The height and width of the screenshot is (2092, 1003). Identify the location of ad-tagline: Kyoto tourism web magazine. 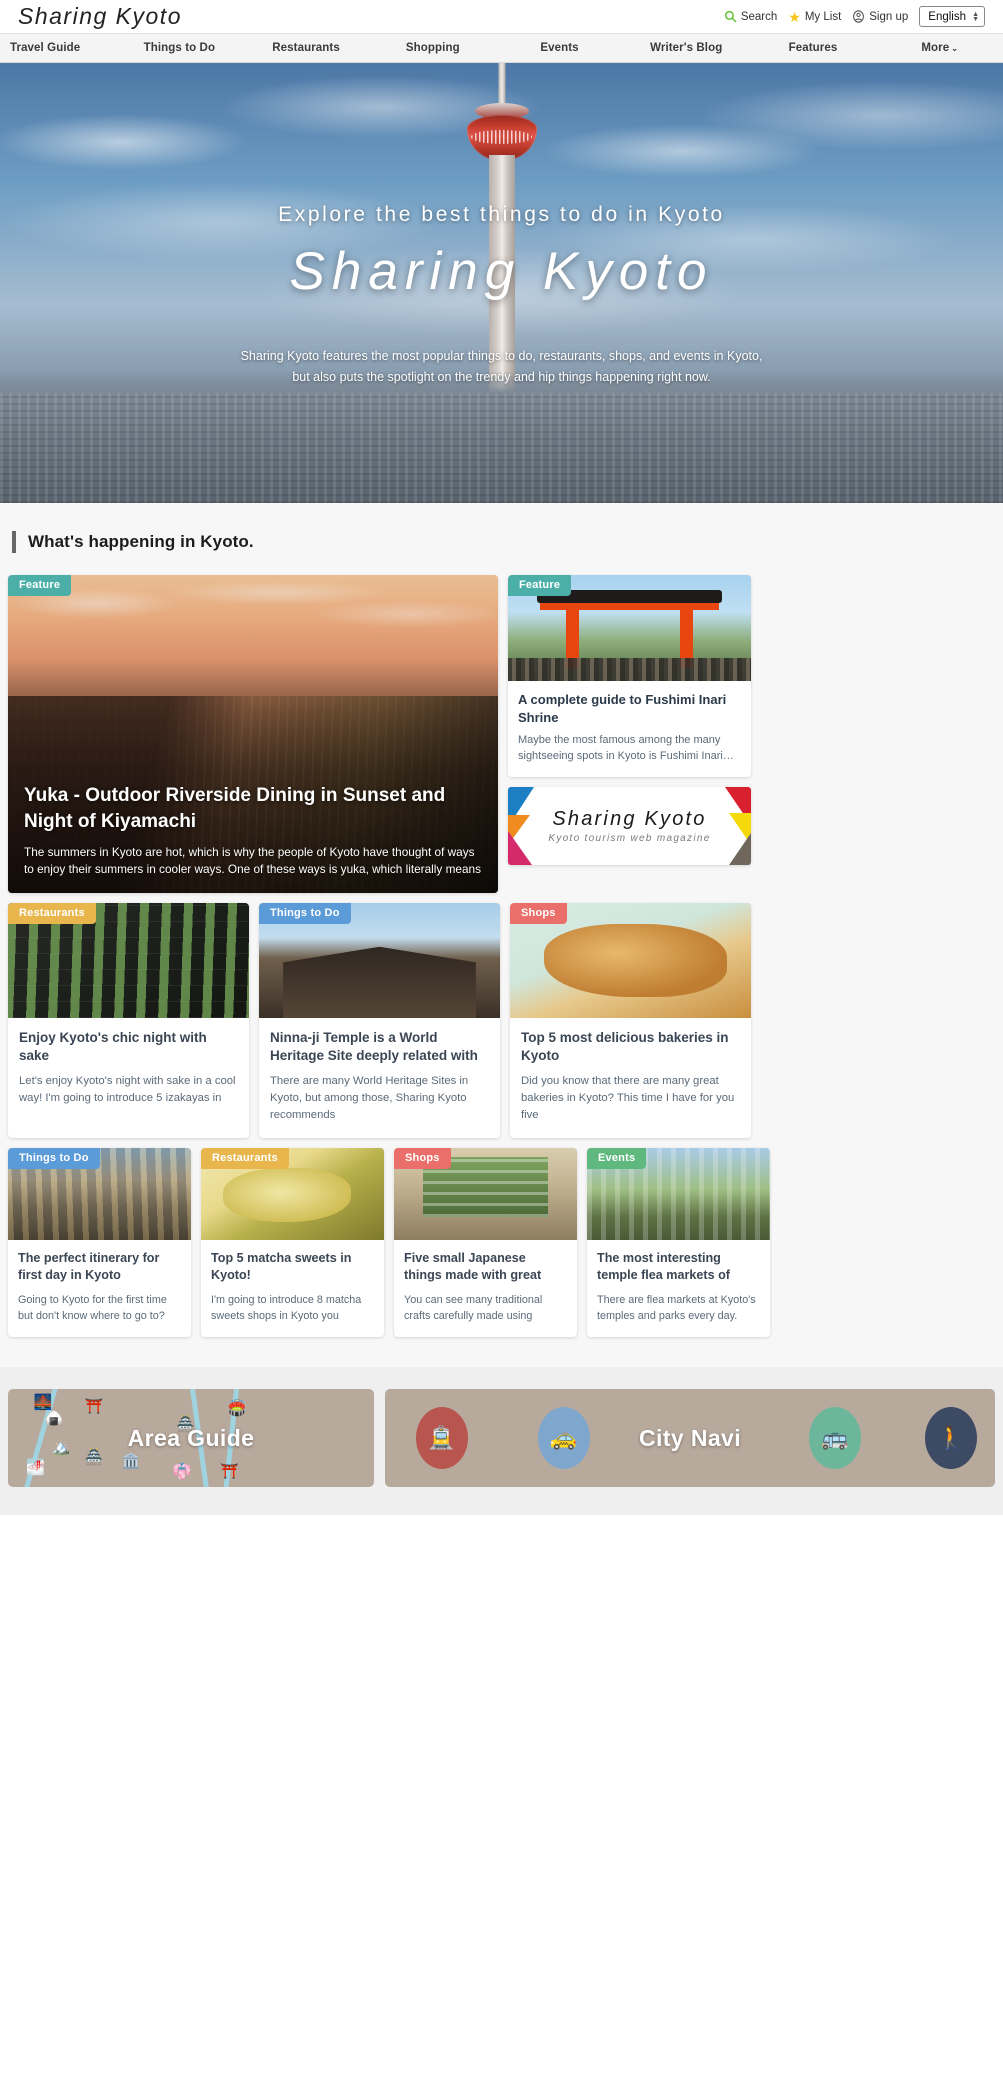
(629, 838).